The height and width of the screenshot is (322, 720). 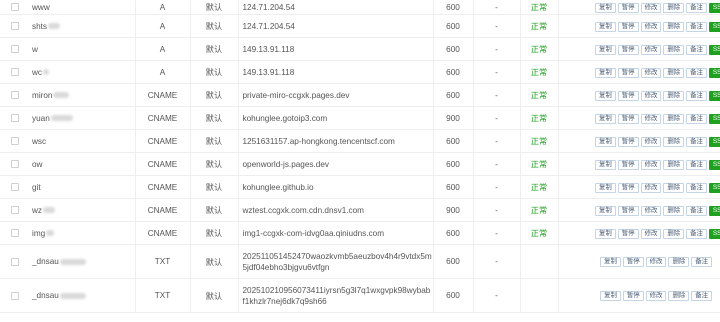 I want to click on host-record: img, so click(x=39, y=233).